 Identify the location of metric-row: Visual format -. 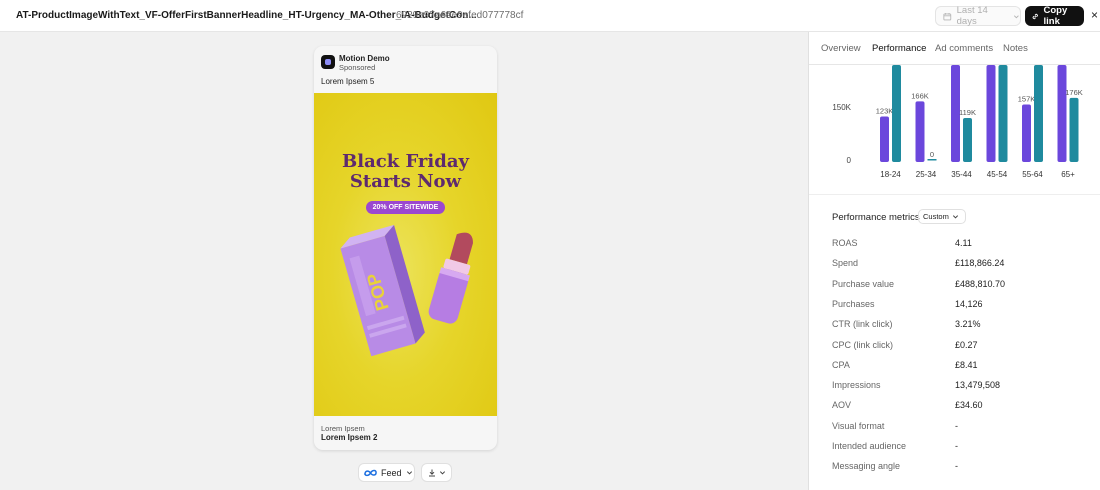
(962, 428).